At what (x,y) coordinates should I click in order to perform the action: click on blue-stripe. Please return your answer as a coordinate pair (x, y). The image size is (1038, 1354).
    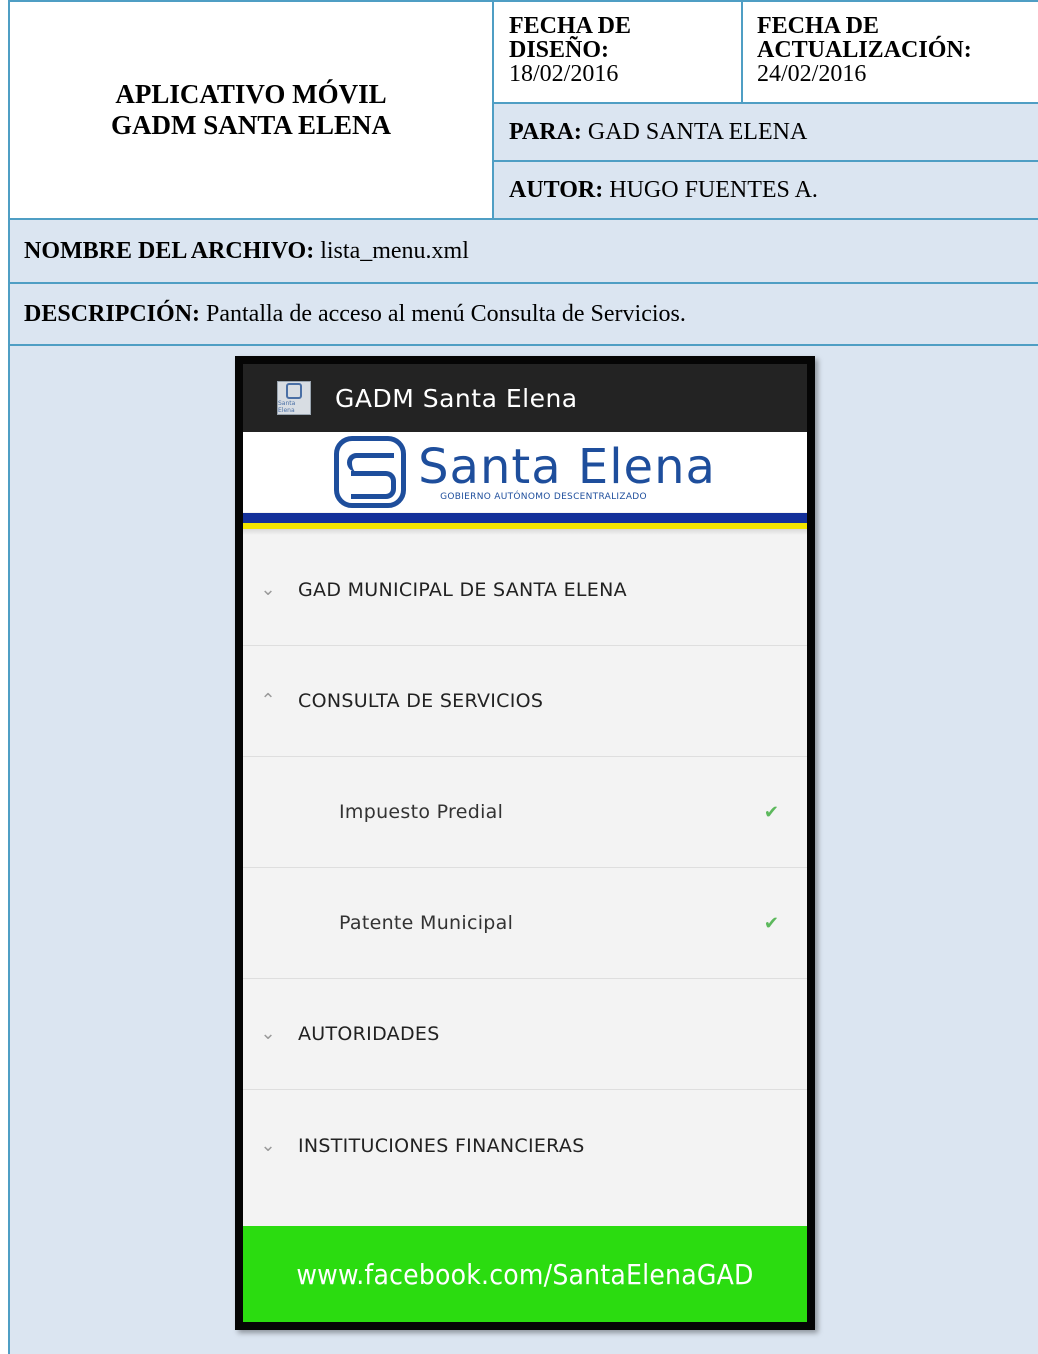
    Looking at the image, I should click on (525, 518).